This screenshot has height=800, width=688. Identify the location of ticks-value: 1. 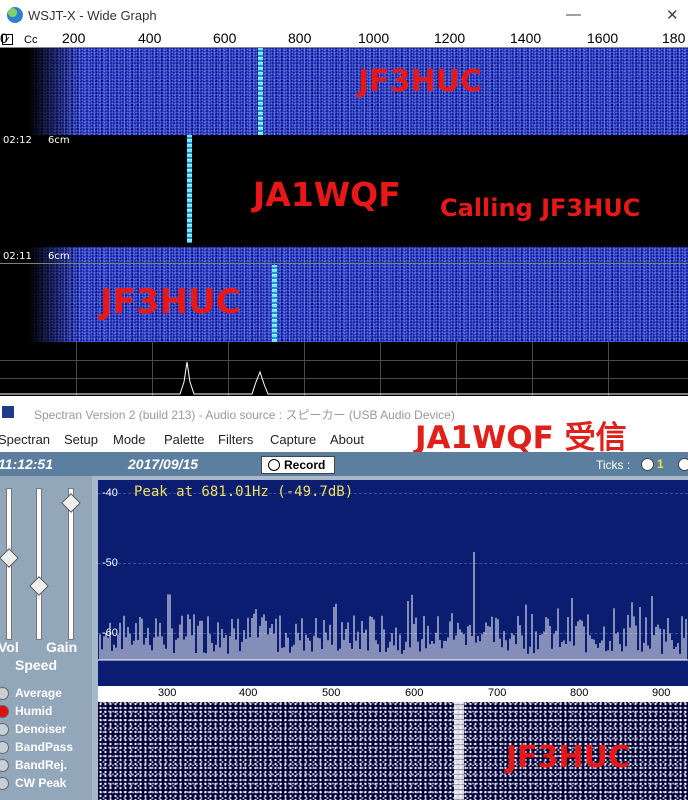
(660, 464).